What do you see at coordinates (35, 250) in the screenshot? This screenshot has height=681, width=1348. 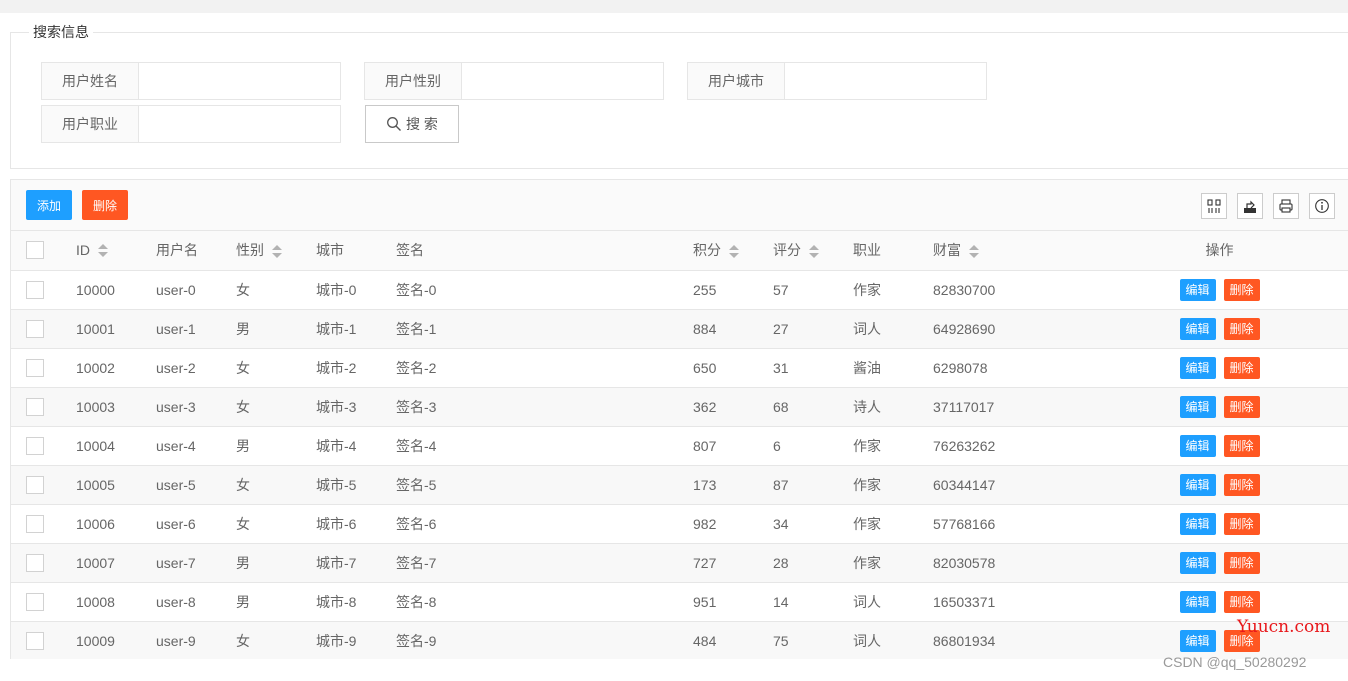 I see `select-all-checkbox` at bounding box center [35, 250].